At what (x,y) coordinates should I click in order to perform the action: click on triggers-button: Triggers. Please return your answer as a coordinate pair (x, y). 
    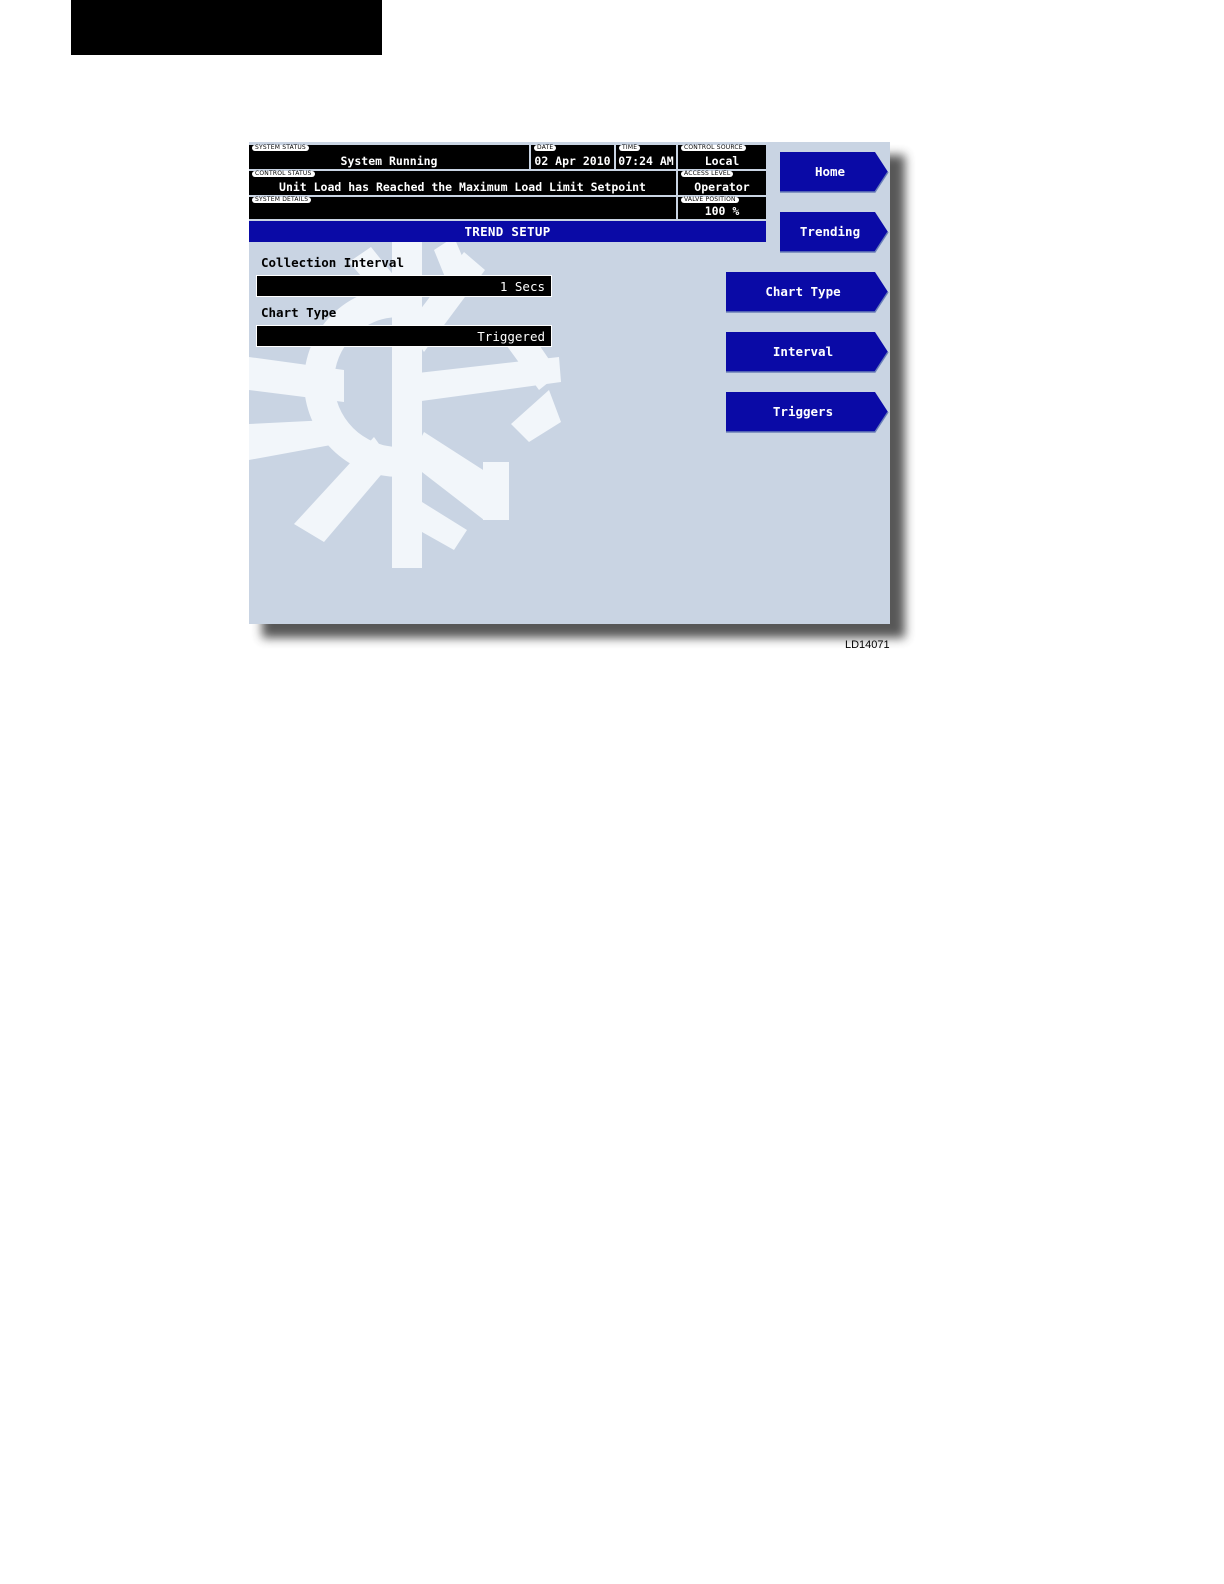
    Looking at the image, I should click on (808, 413).